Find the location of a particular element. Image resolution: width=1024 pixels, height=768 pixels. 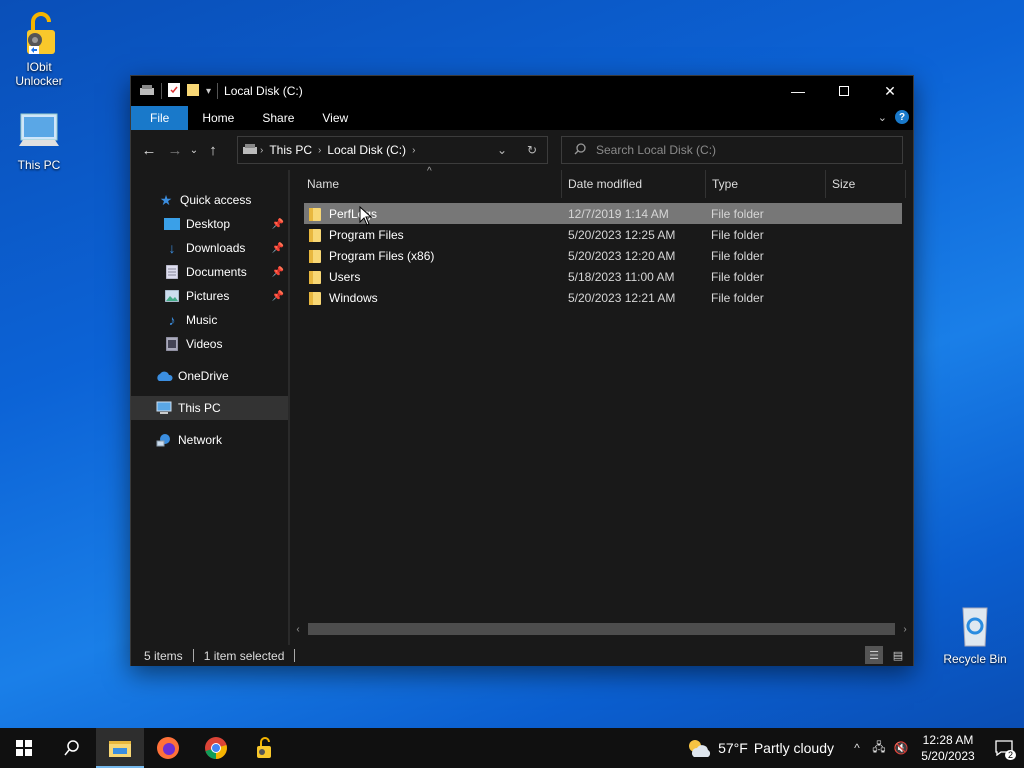

search-box is located at coordinates (732, 150).